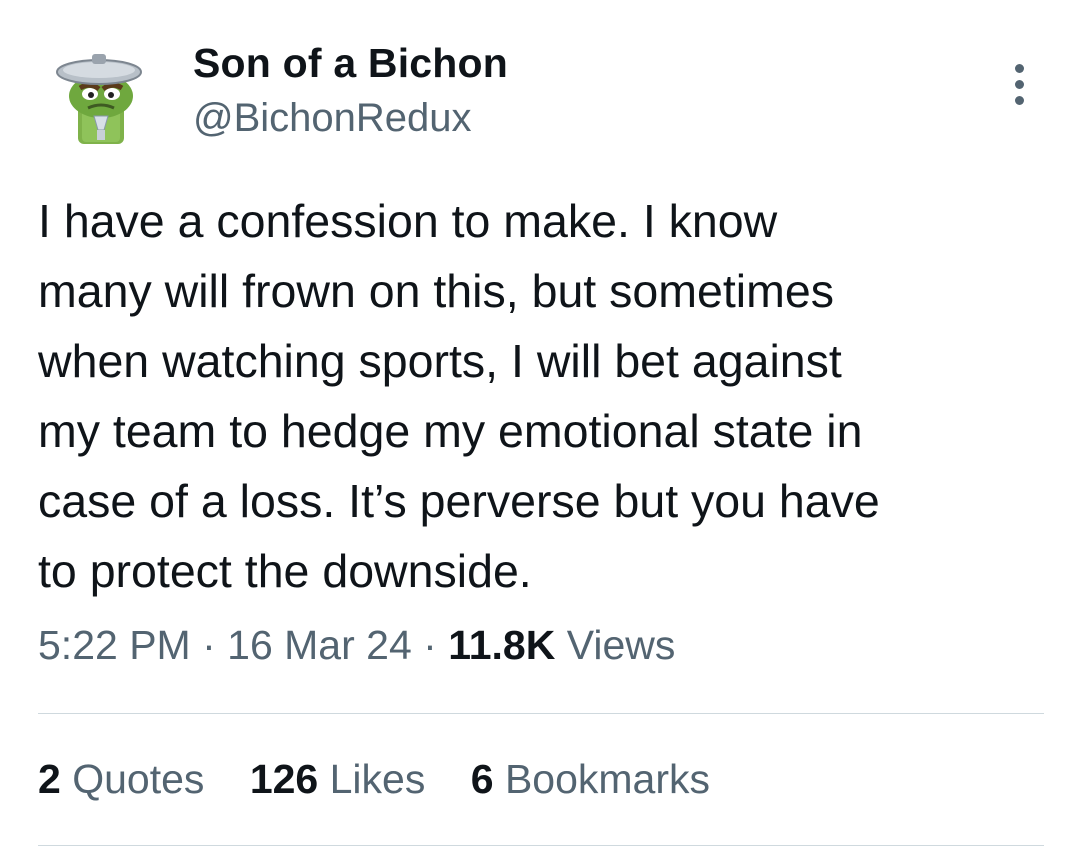 Image resolution: width=1080 pixels, height=851 pixels. I want to click on likes-label: Likes, so click(372, 779).